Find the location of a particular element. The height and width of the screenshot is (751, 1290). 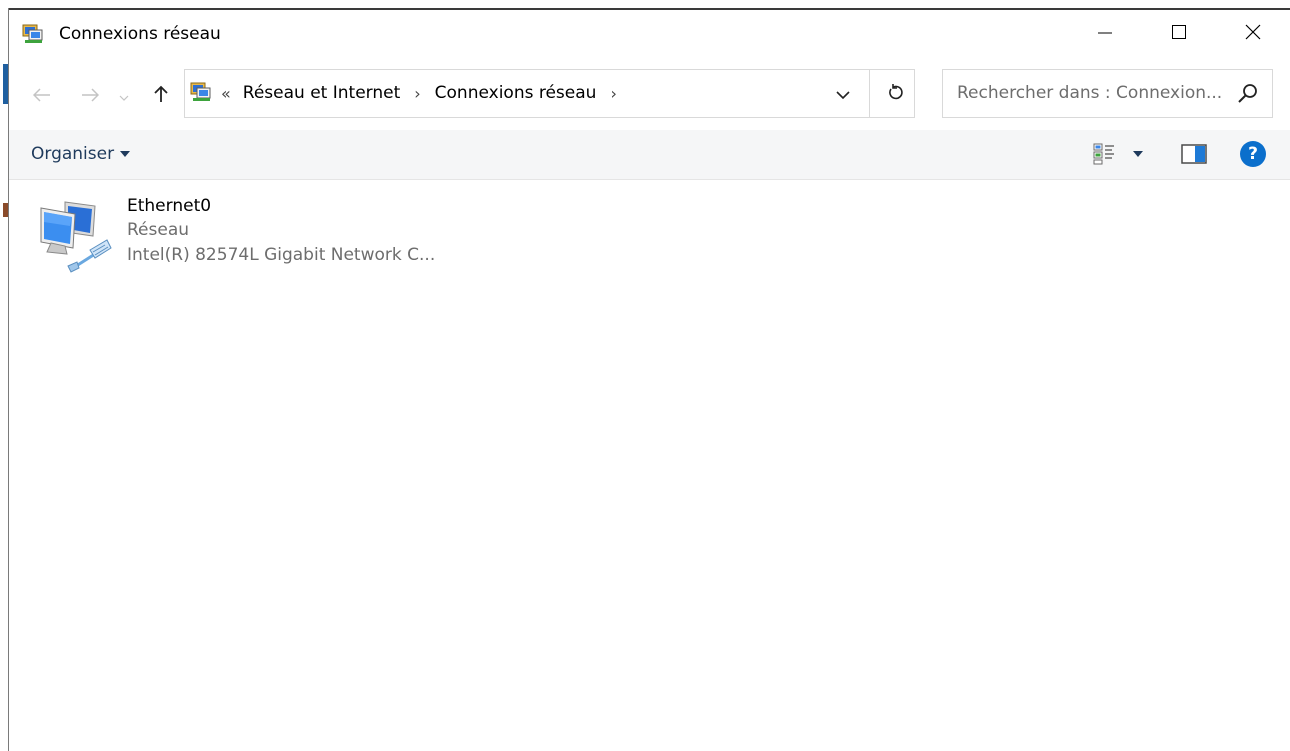

arrow-left-icon is located at coordinates (41, 96).